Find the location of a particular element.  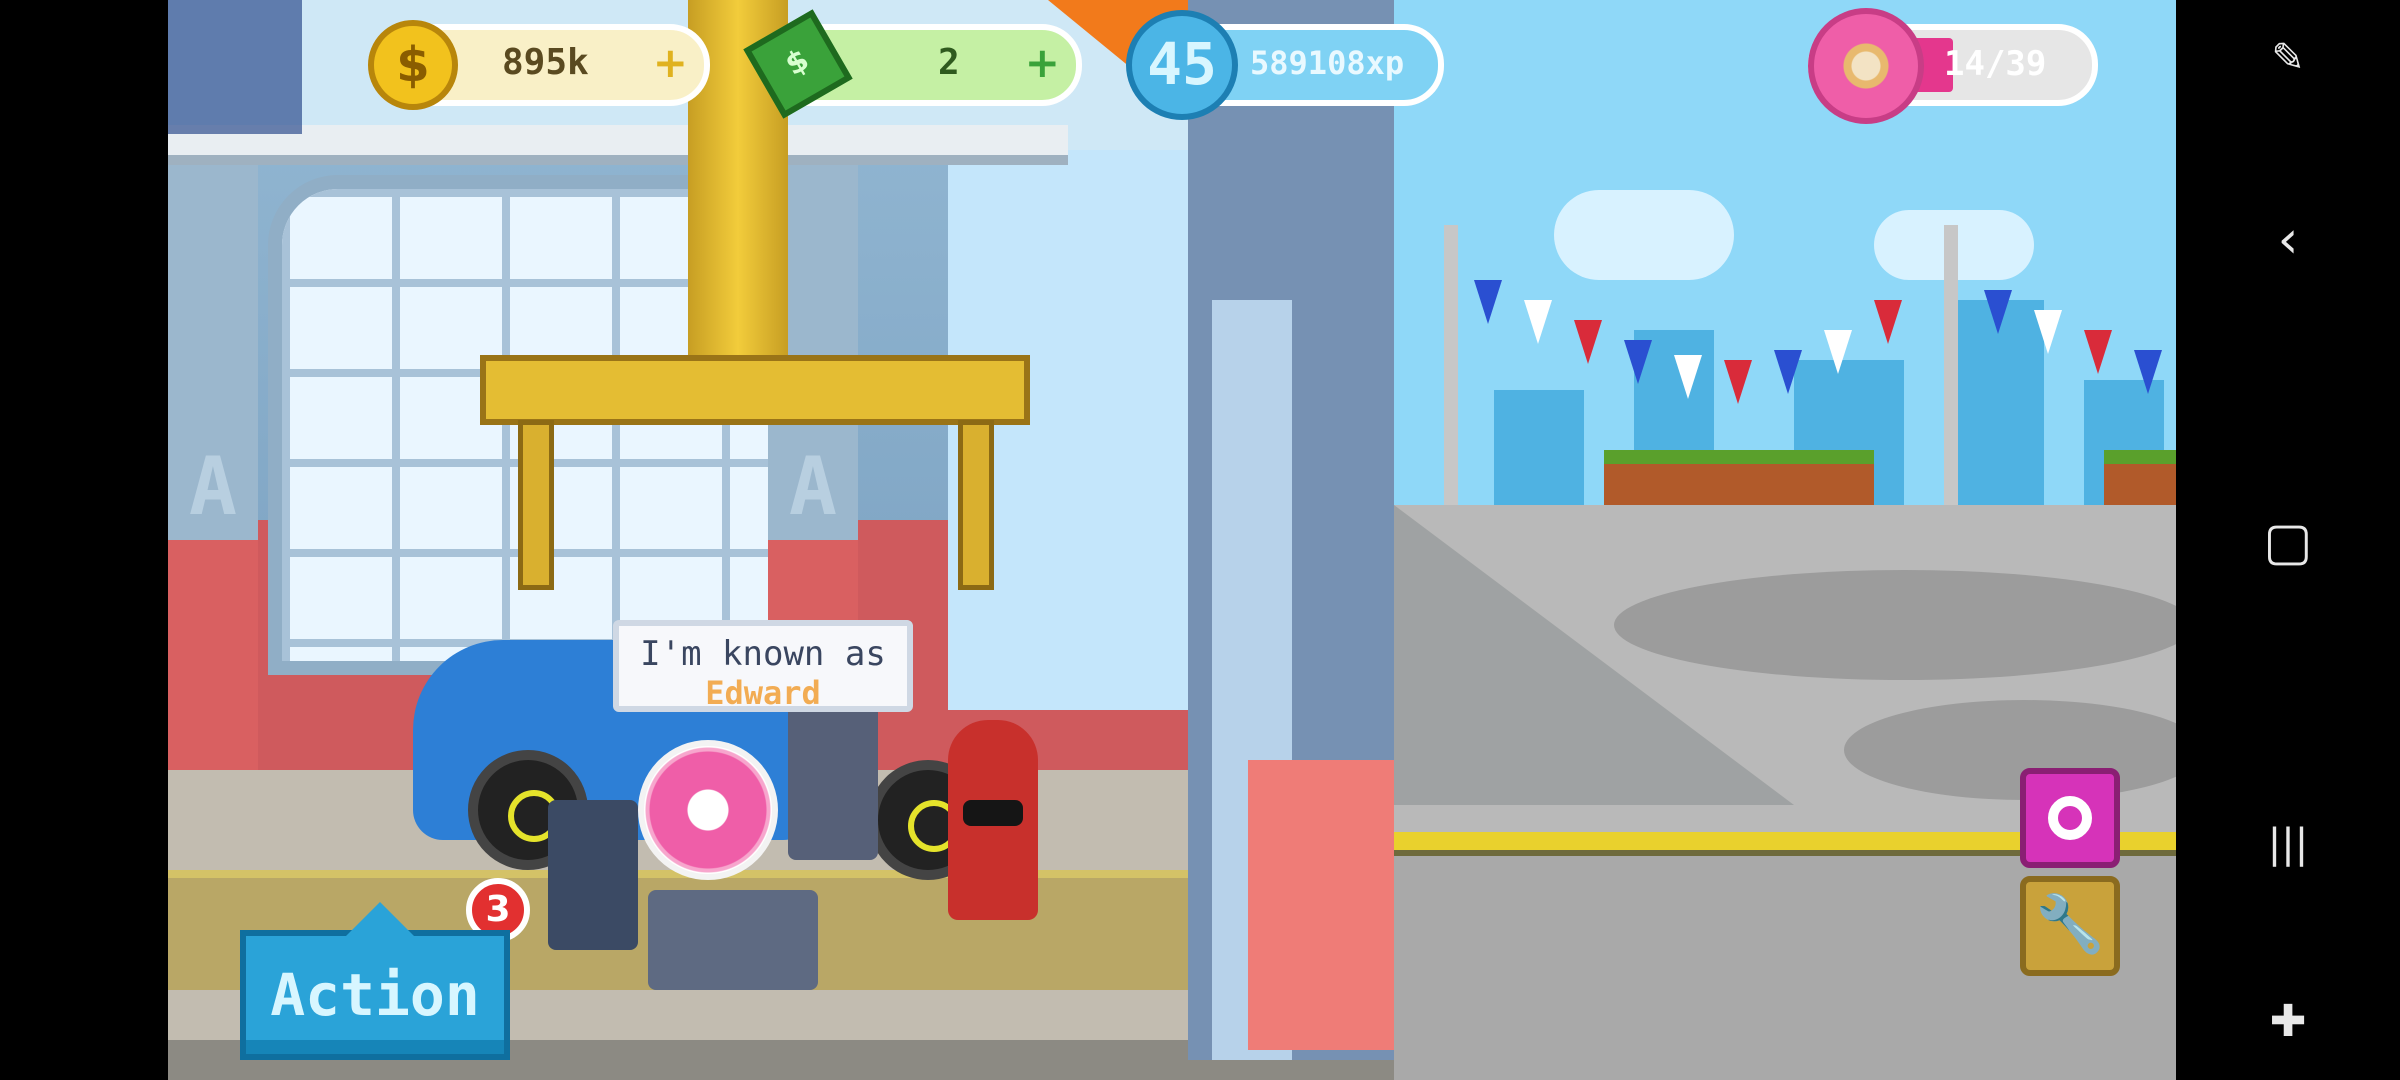

android-nav-bar: ✎ ‹ ▢ ||| ✚ is located at coordinates (2288, 540).